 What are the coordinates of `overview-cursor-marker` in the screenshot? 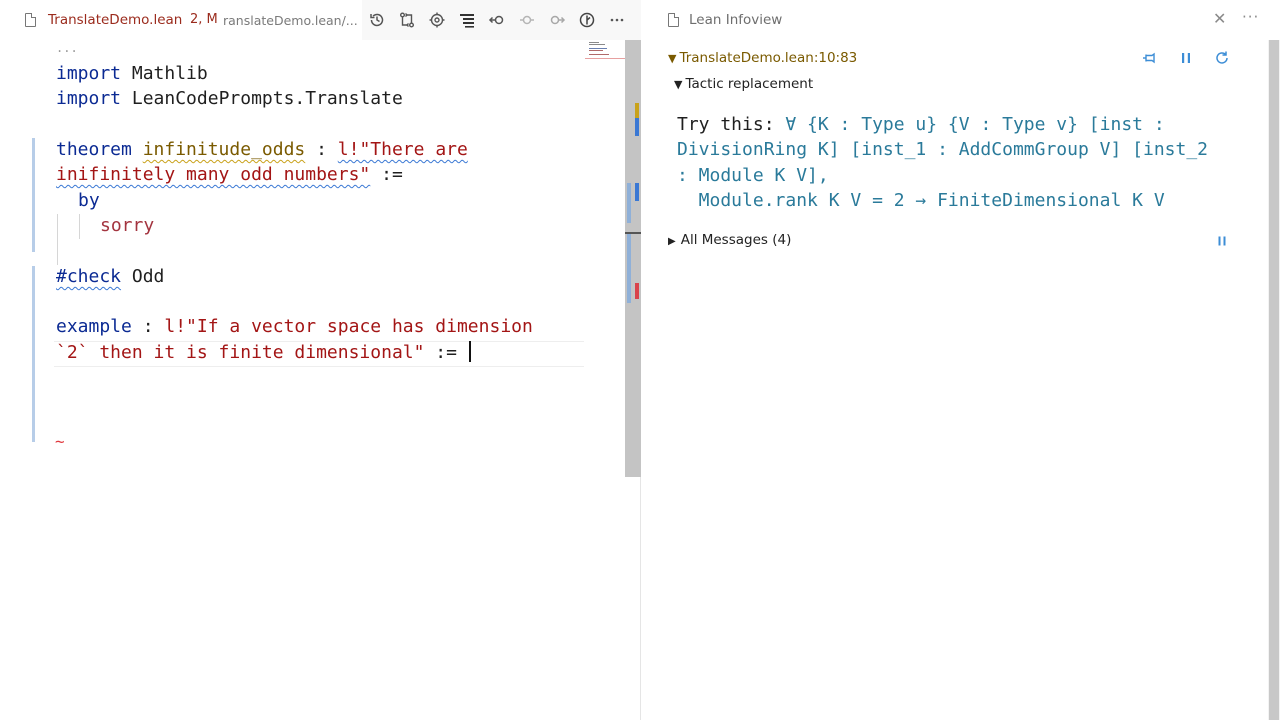 It's located at (633, 233).